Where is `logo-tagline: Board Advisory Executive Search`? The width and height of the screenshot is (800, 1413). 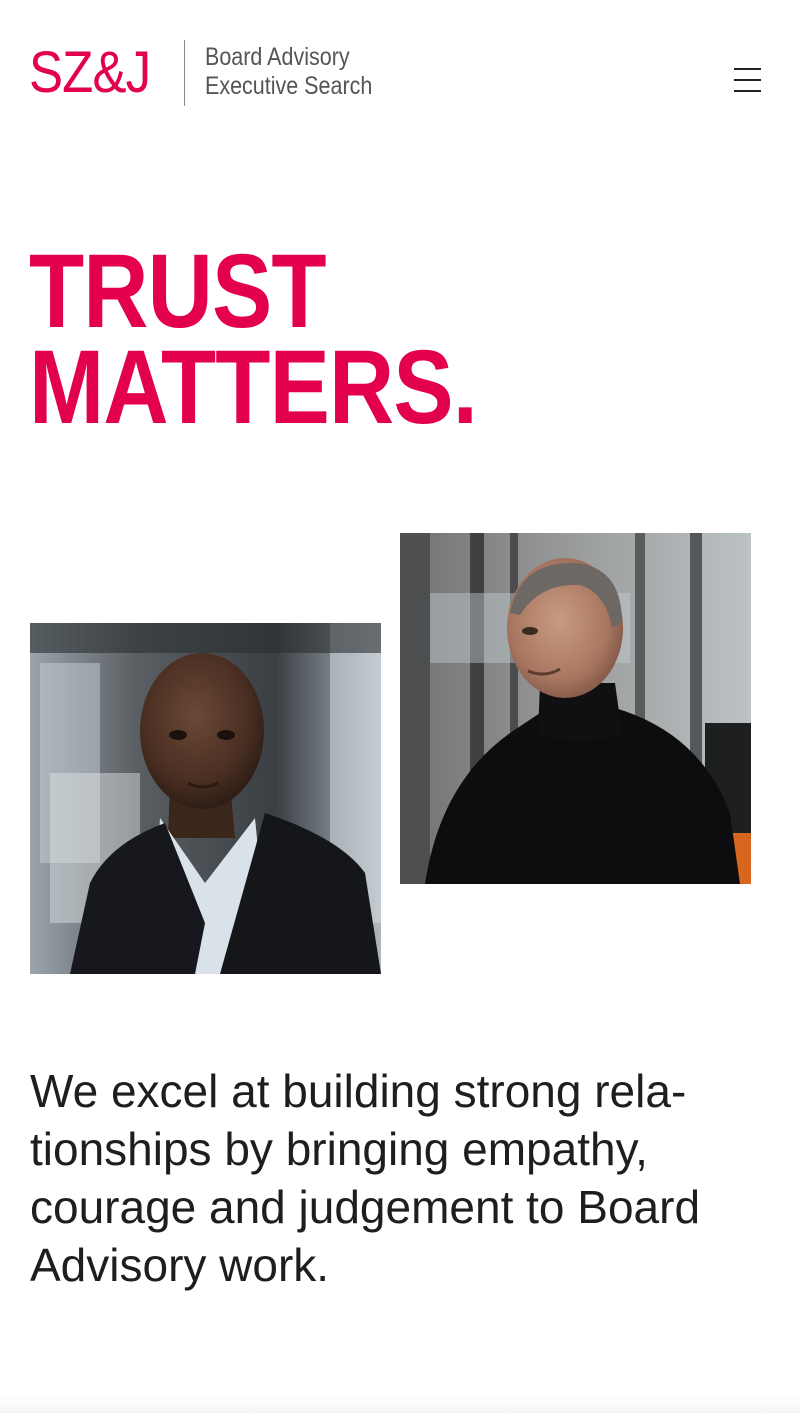
logo-tagline: Board Advisory Executive Search is located at coordinates (288, 72).